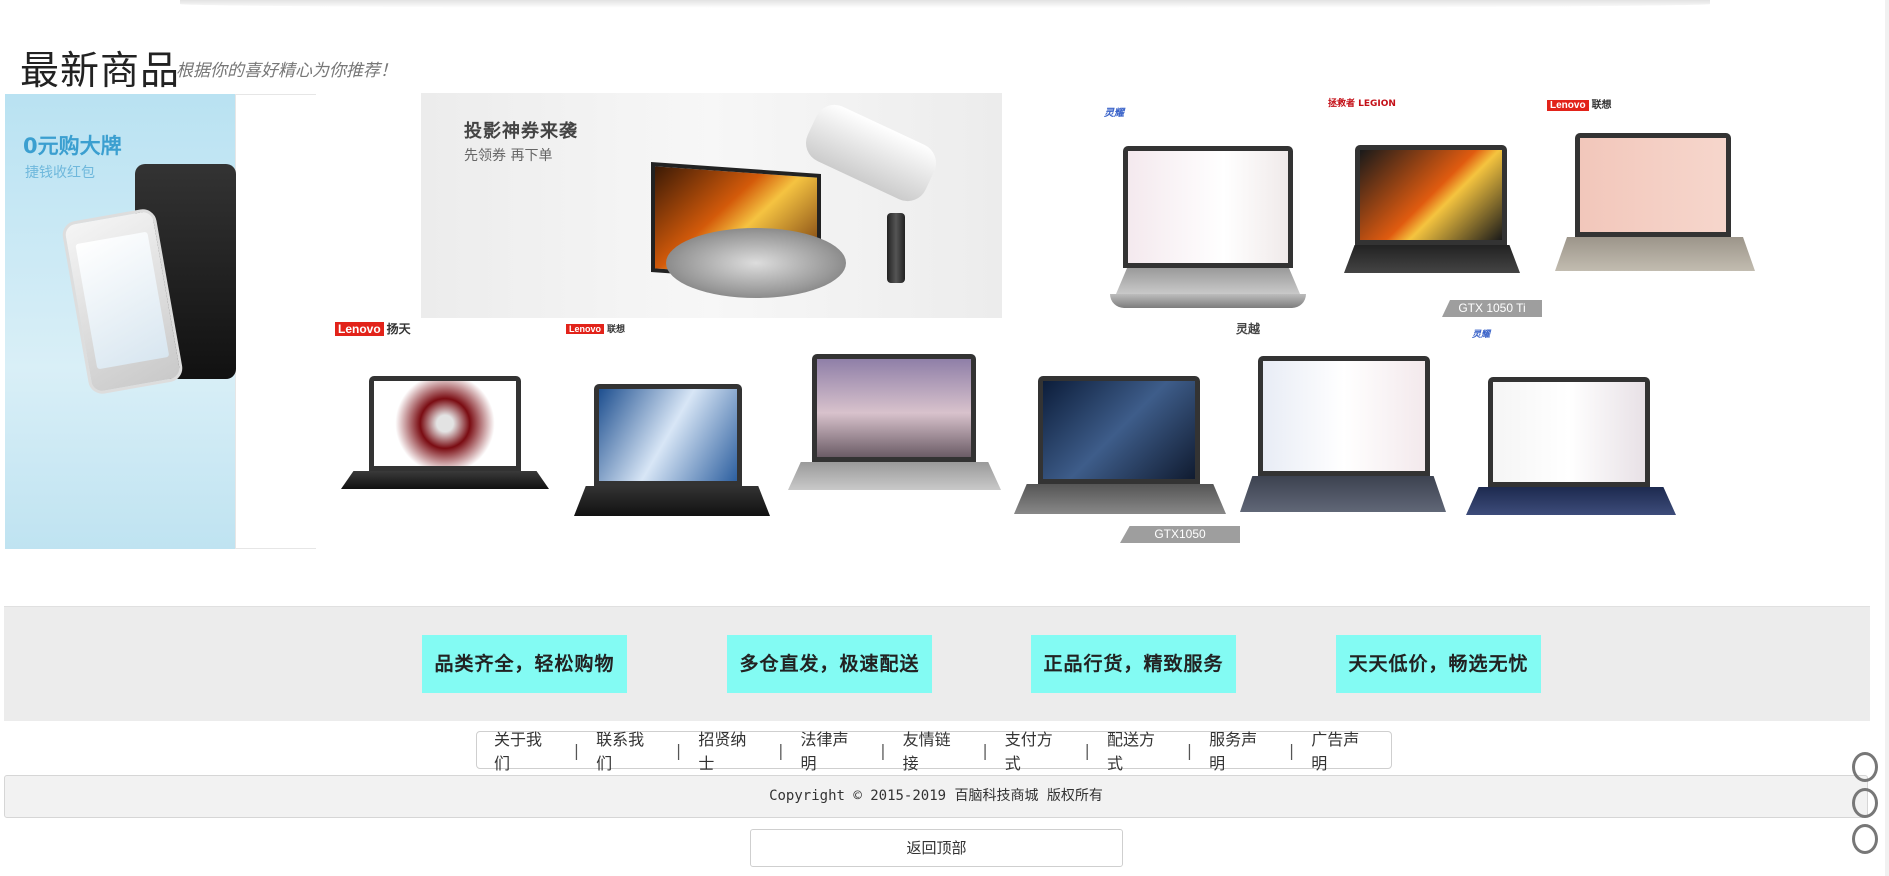 The width and height of the screenshot is (1889, 876). Describe the element at coordinates (1492, 308) in the screenshot. I see `gpu-tag: GTX 1050 Ti` at that location.